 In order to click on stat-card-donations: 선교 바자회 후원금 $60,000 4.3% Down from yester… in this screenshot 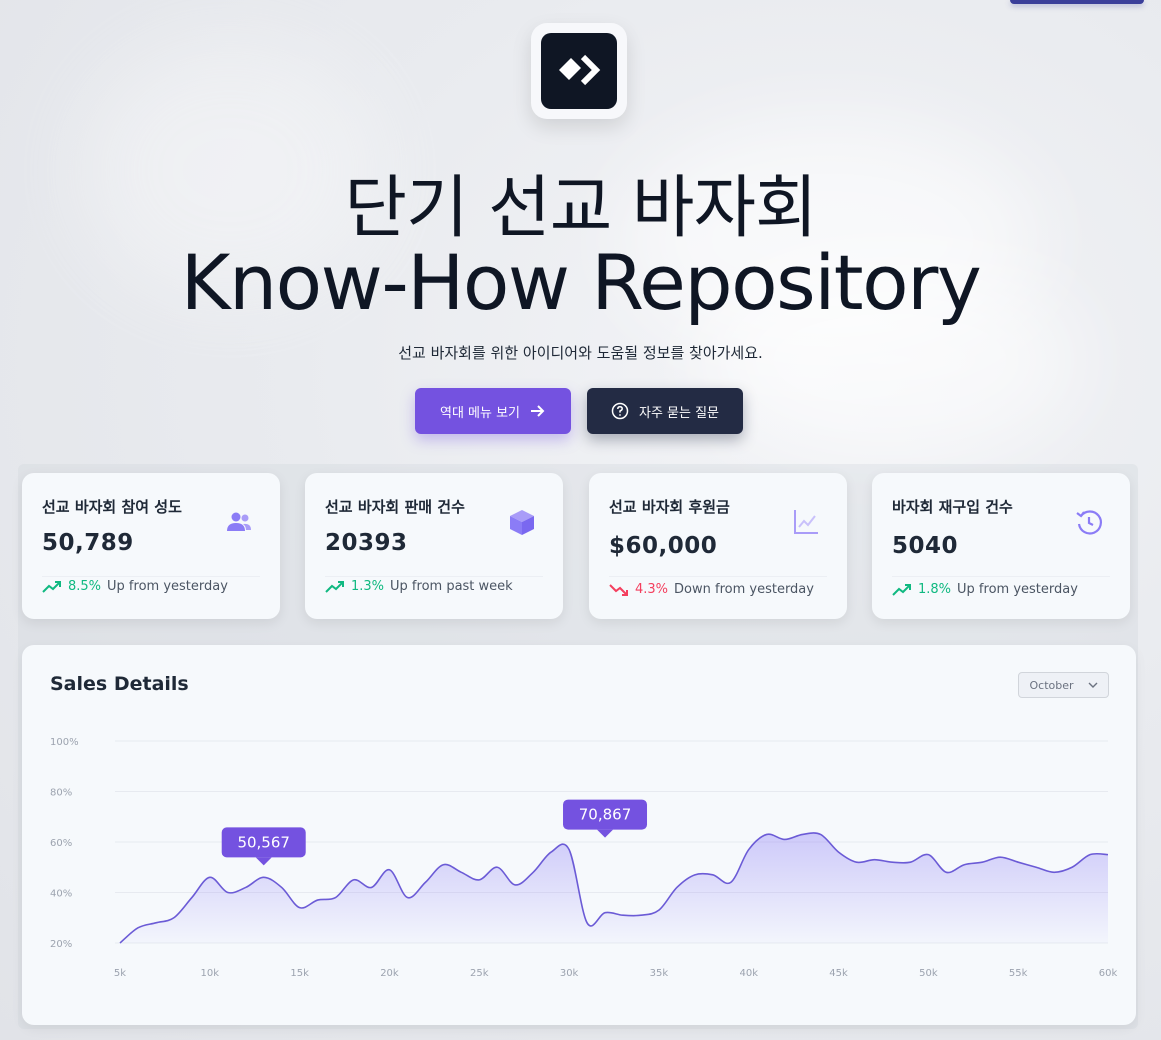, I will do `click(718, 546)`.